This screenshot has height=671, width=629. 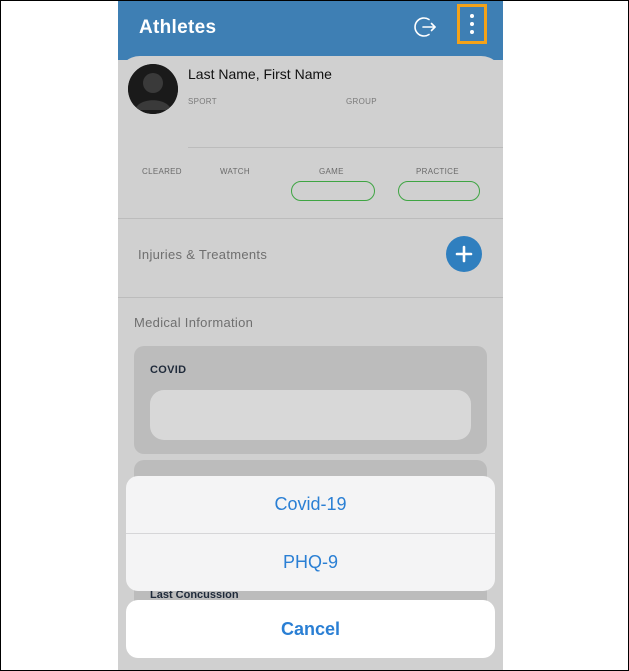 I want to click on covid-title: COVID, so click(x=168, y=370).